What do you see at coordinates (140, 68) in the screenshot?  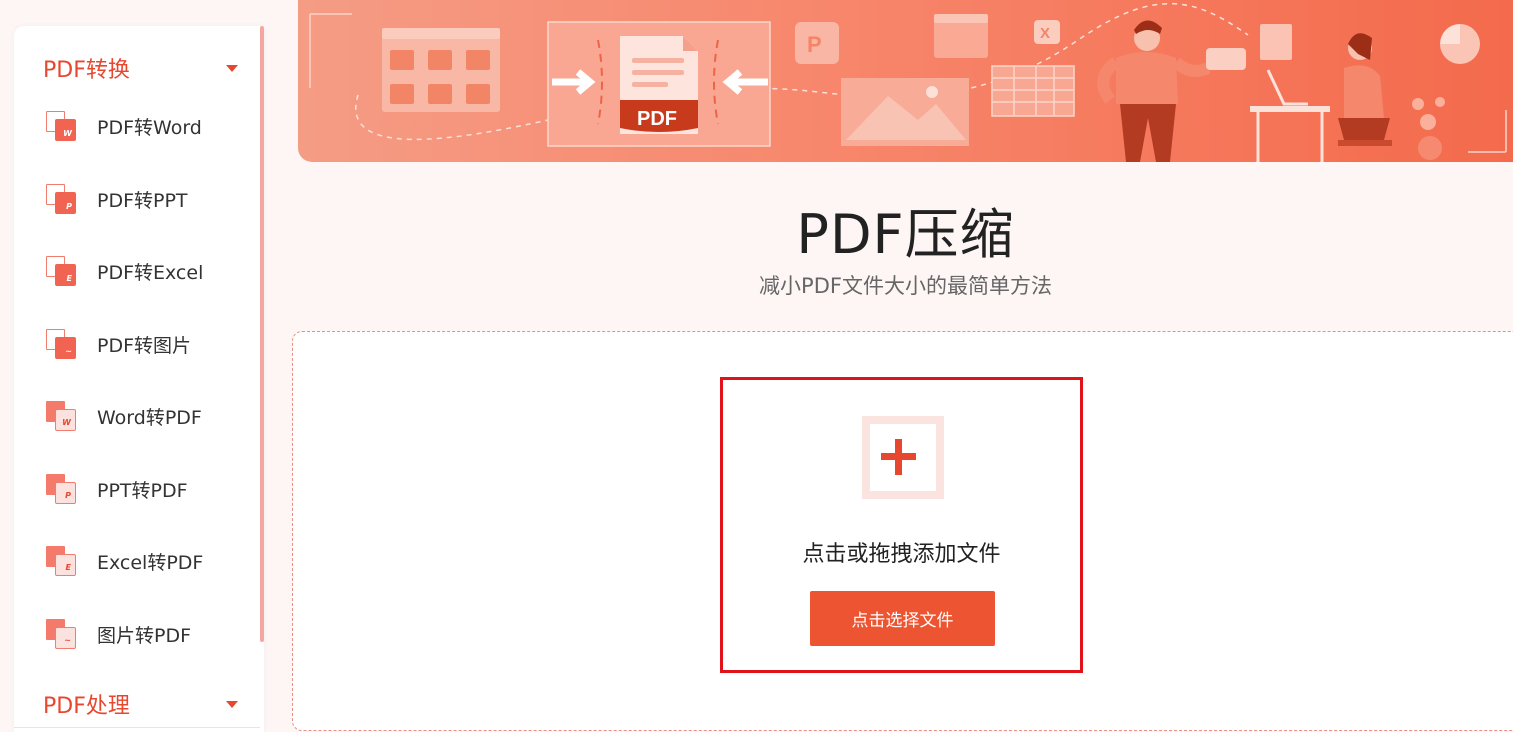 I see `group-header-pdf-convert: PDF转换` at bounding box center [140, 68].